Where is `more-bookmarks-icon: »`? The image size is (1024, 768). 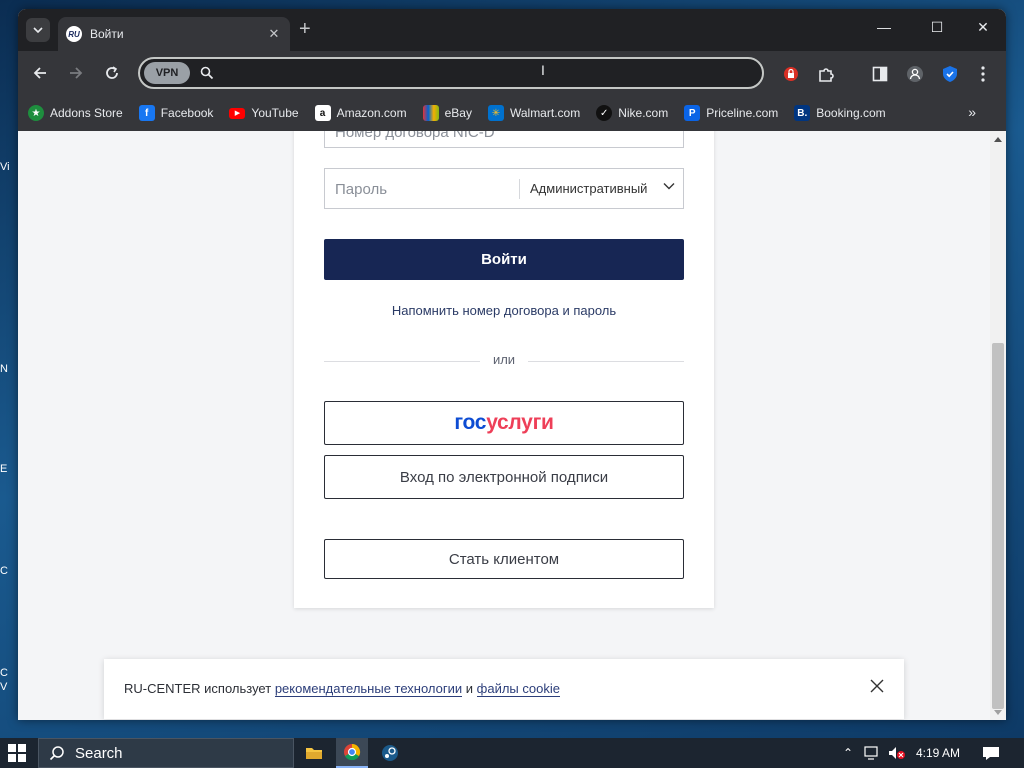
more-bookmarks-icon: » is located at coordinates (972, 112).